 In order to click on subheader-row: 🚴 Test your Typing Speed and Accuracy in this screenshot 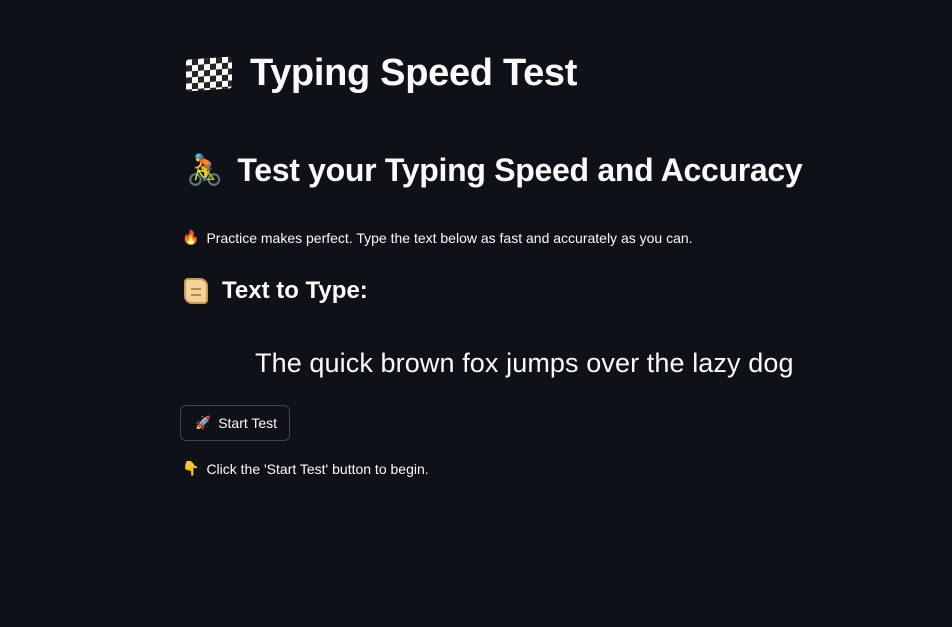, I will do `click(494, 170)`.